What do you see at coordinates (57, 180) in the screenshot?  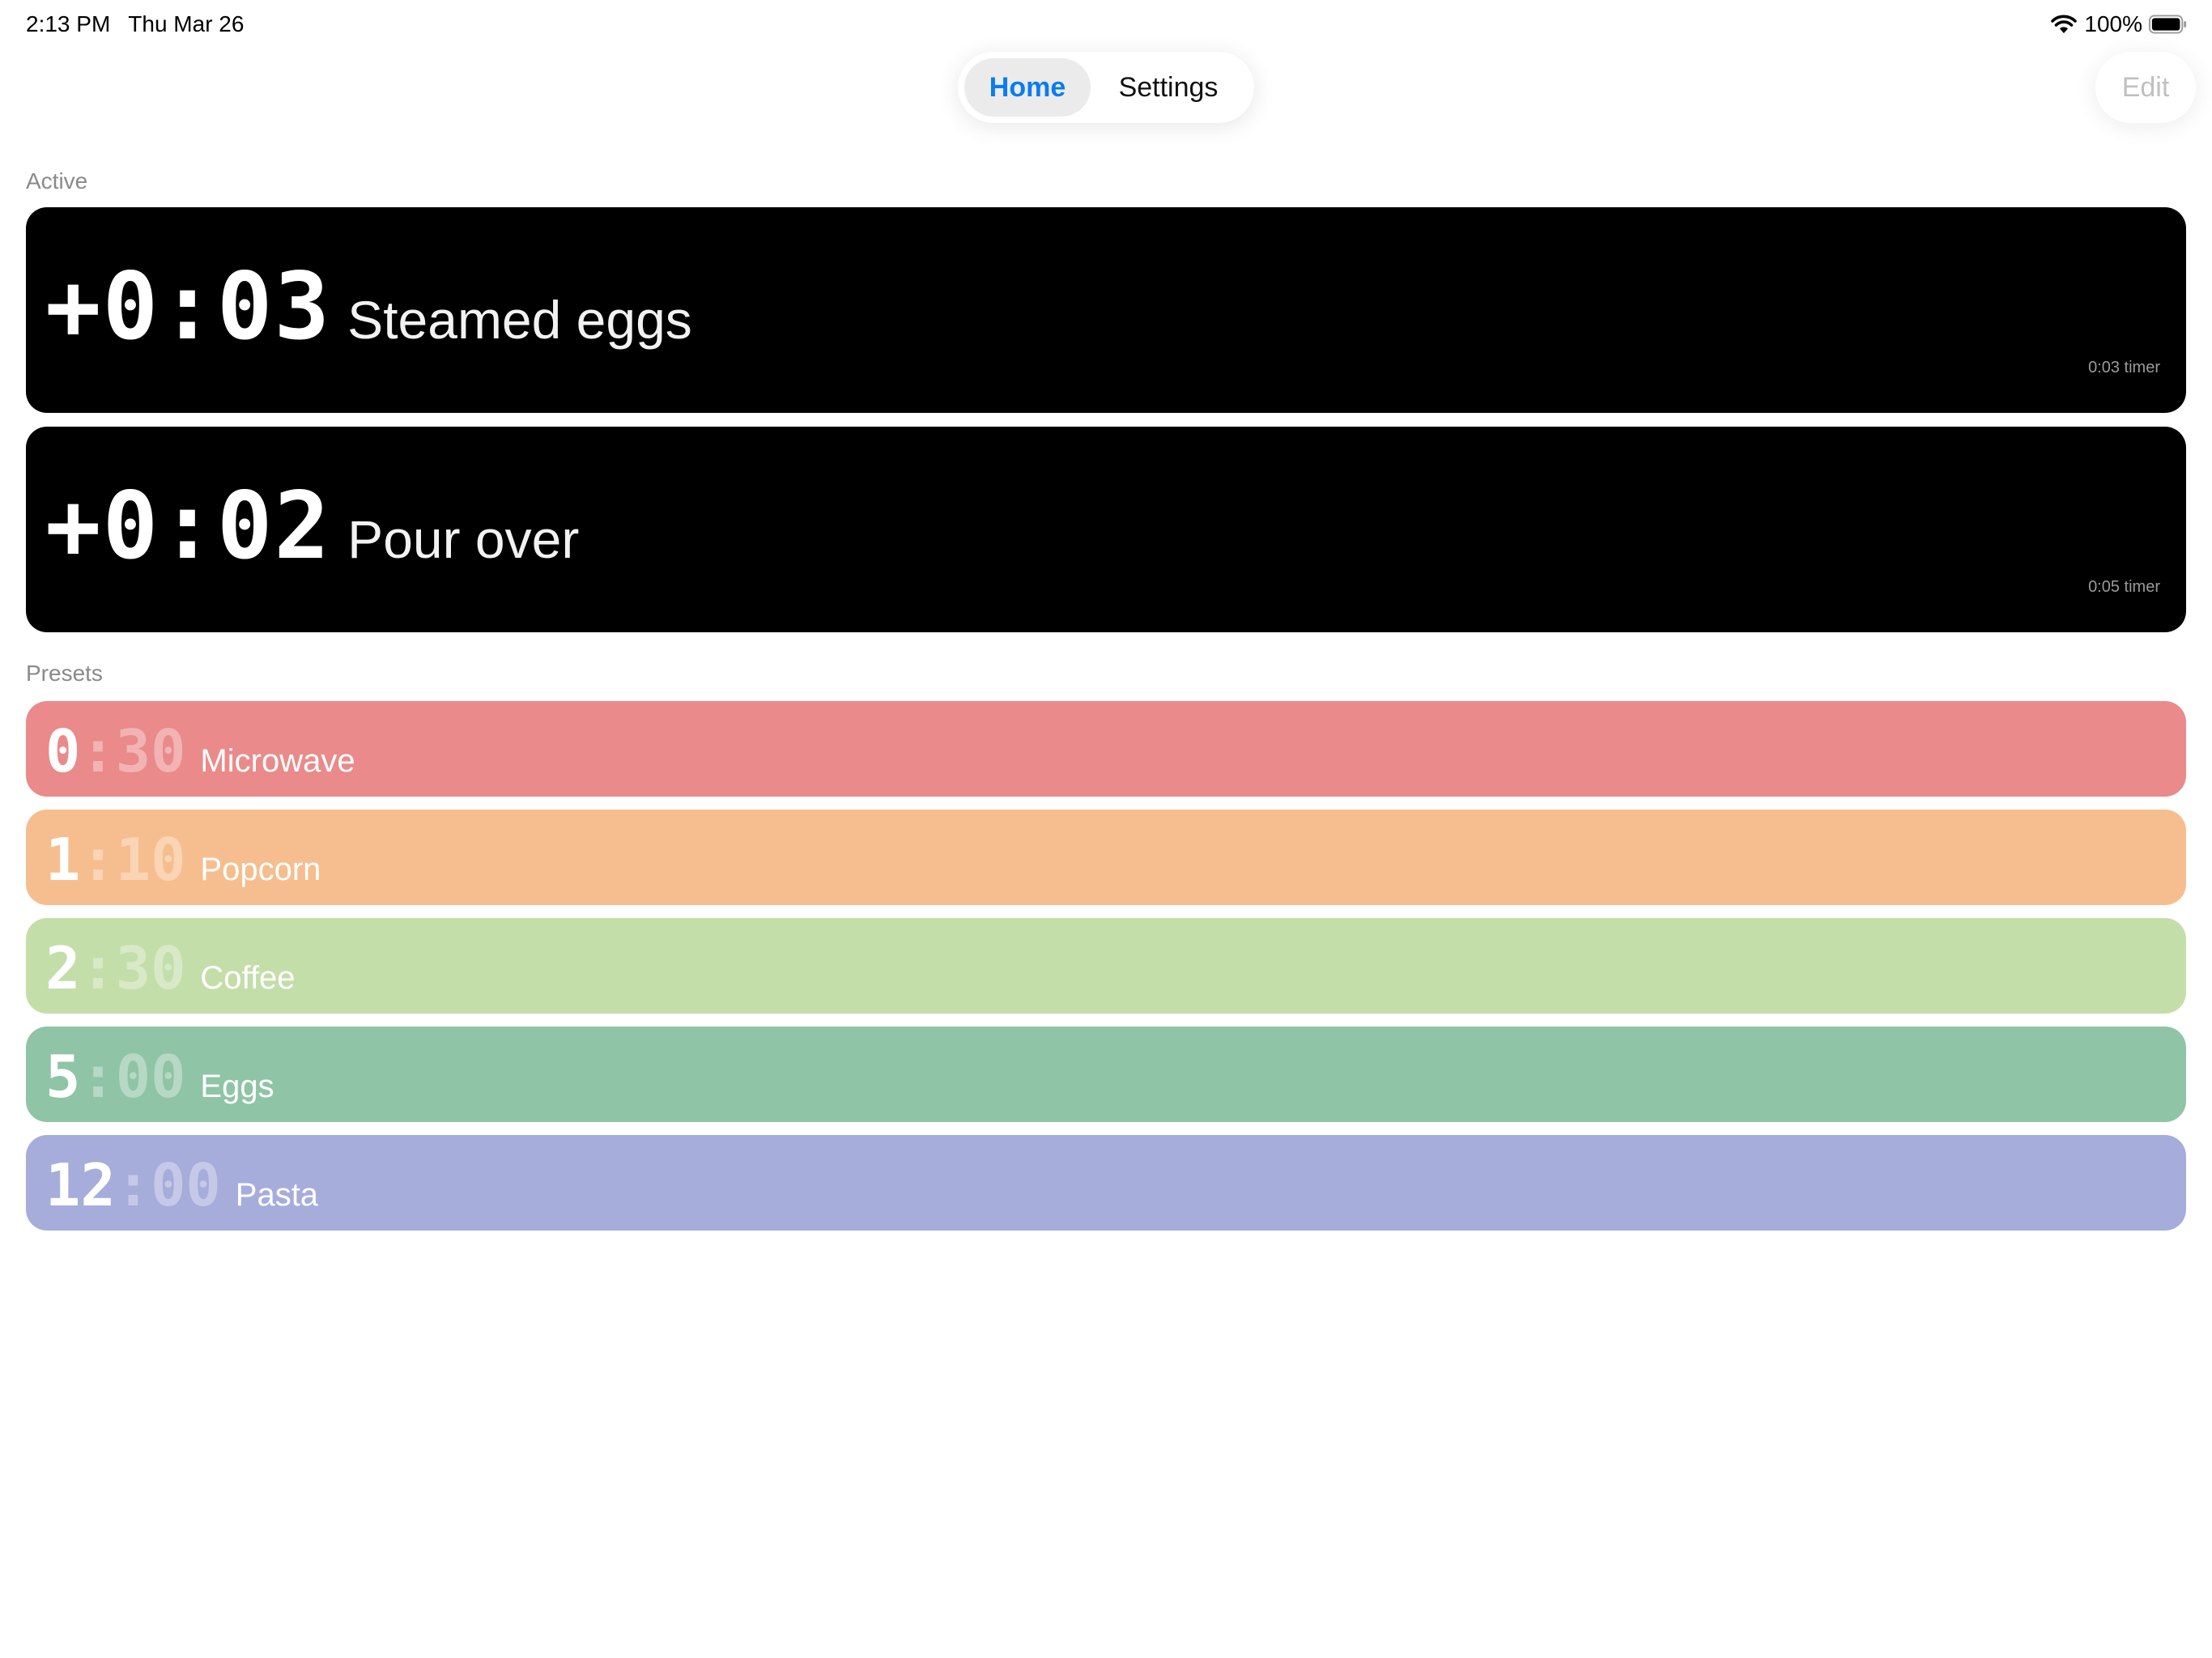 I see `active-section-label: Active` at bounding box center [57, 180].